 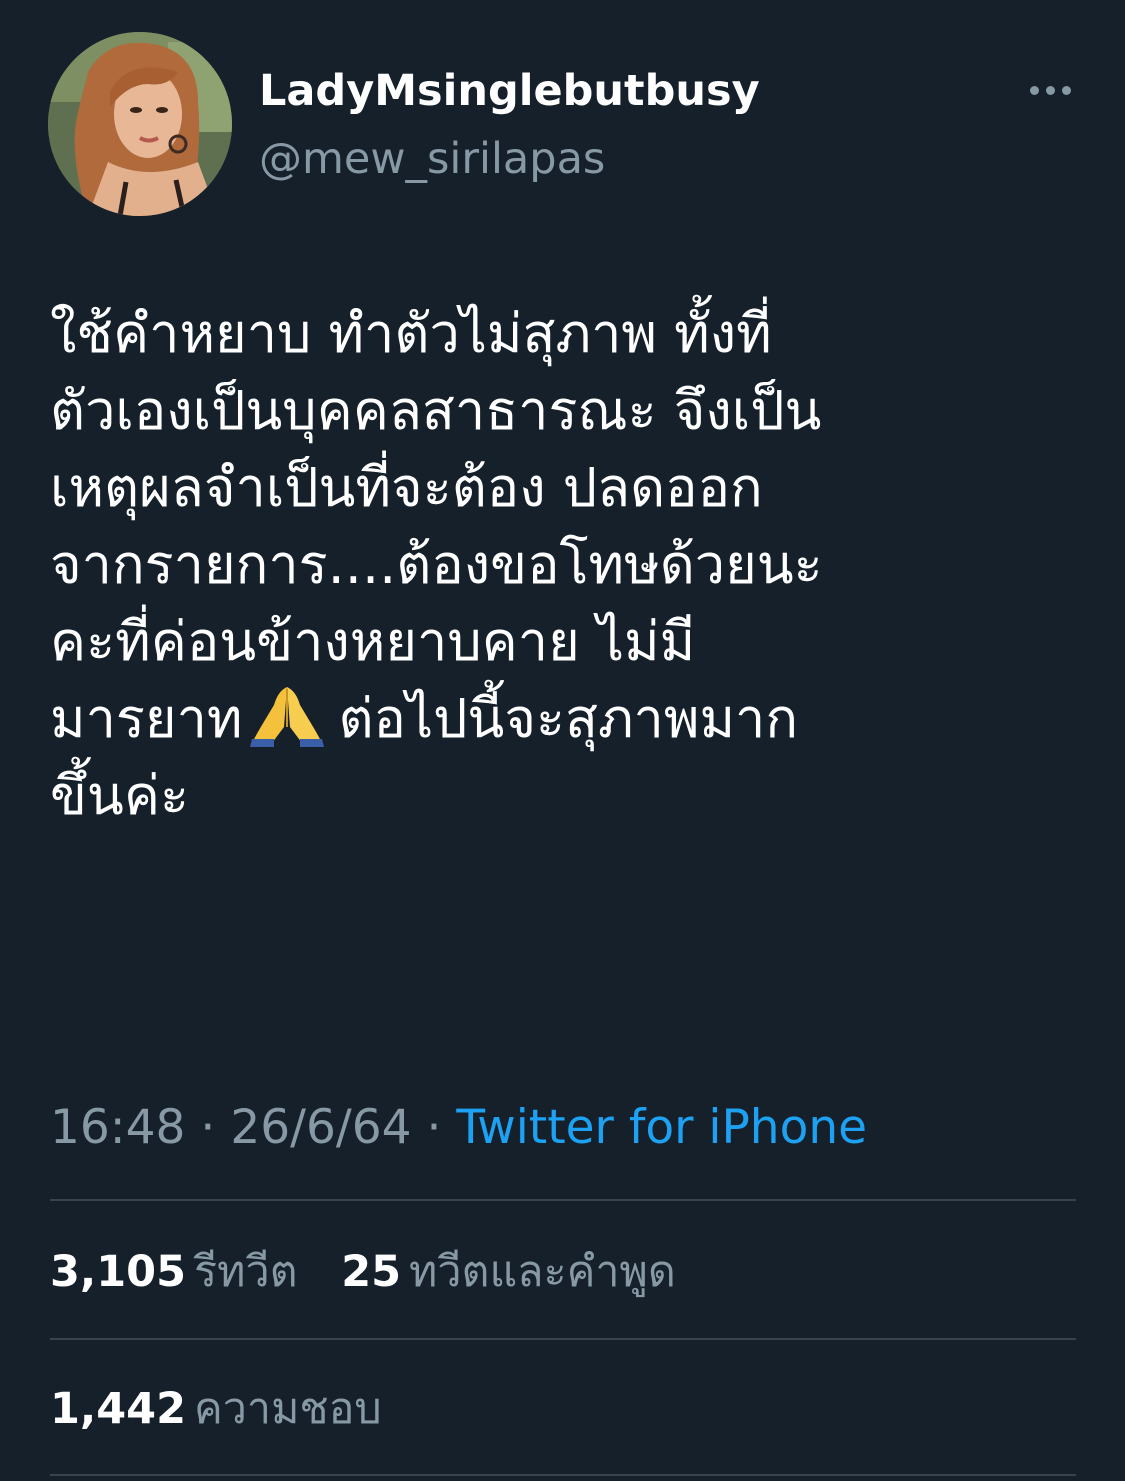 I want to click on tweet-line: จากรายการ....ต้องขอโทษด้วยนะ, so click(x=436, y=564).